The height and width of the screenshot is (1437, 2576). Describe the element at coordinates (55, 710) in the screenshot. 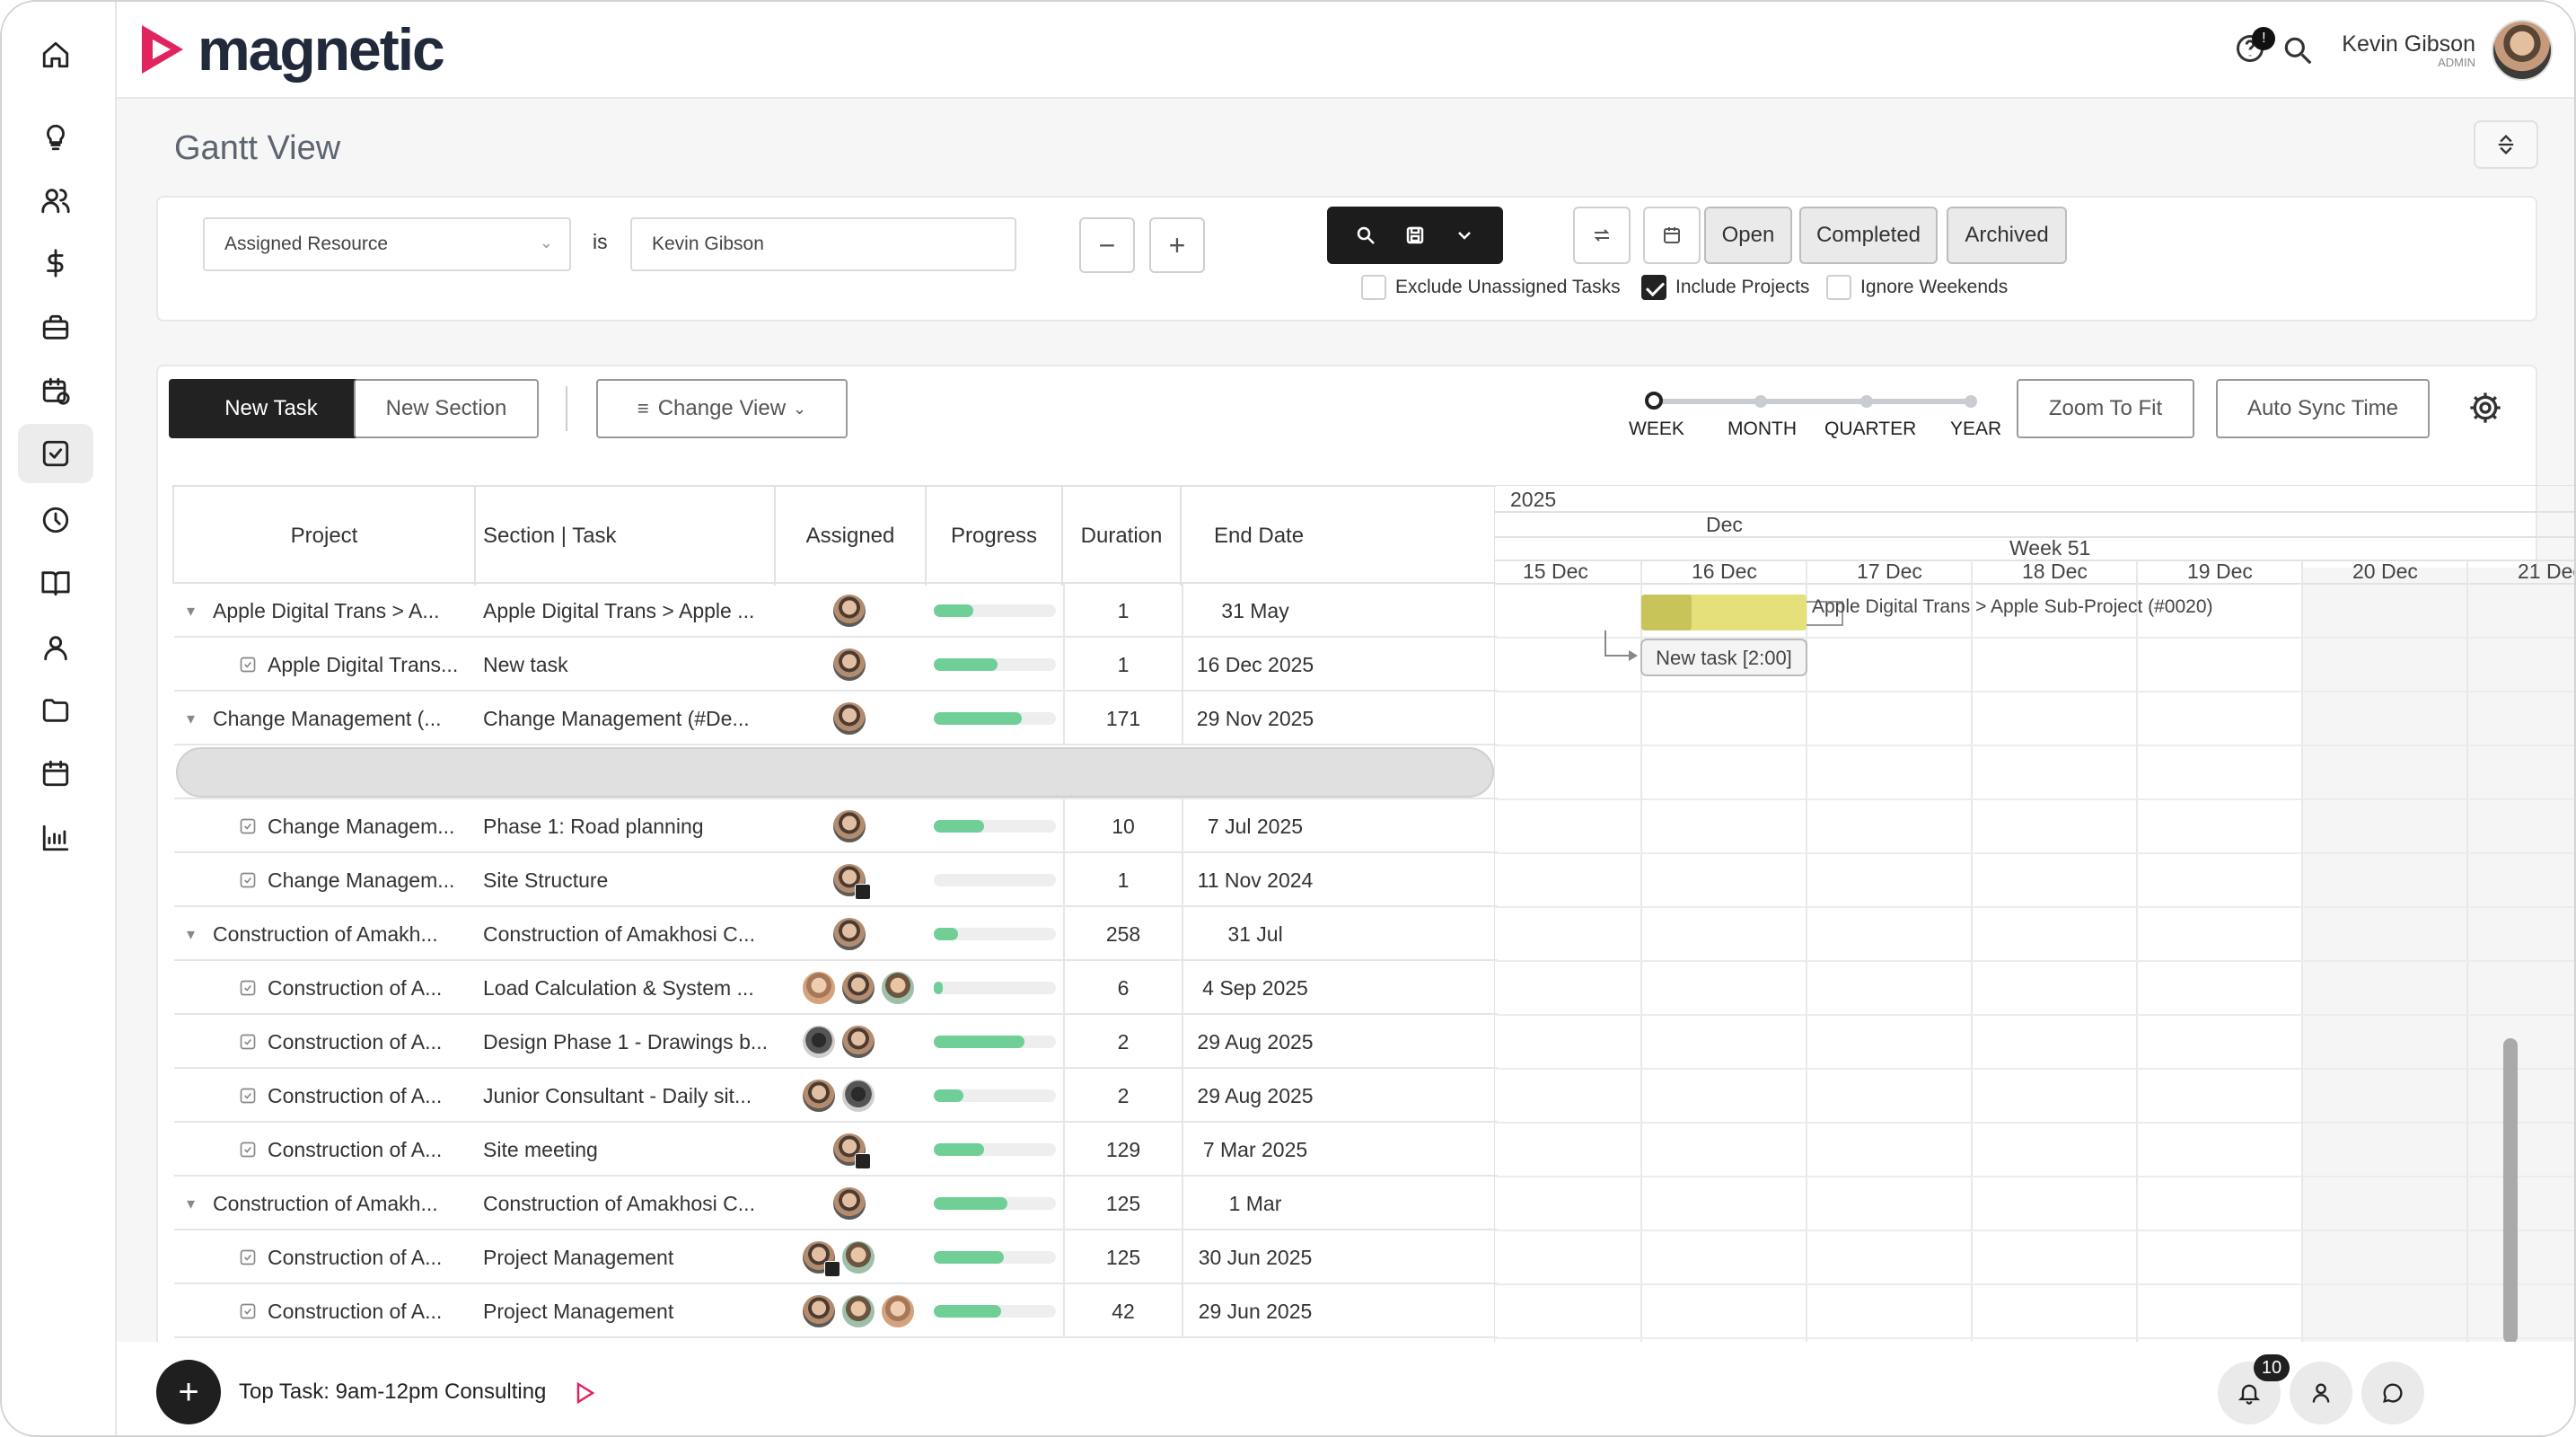

I see `folder-icon` at that location.